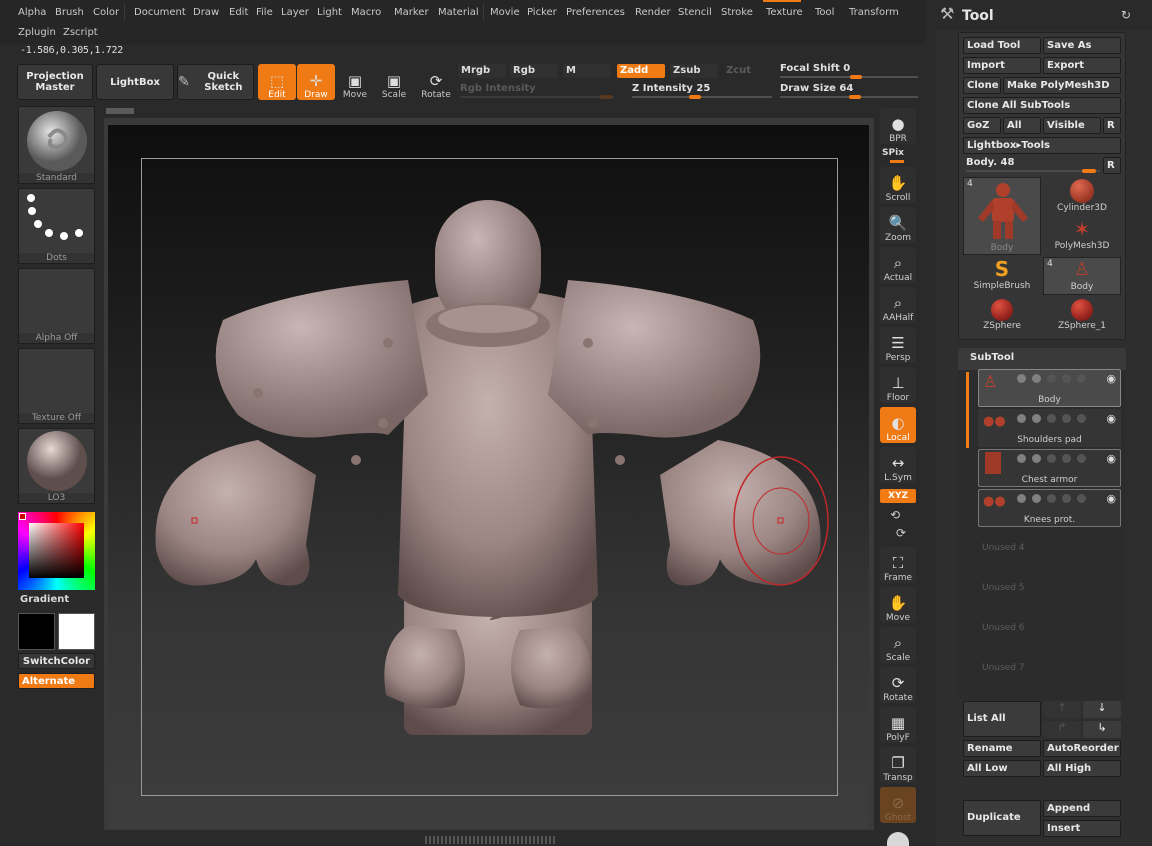 The image size is (1152, 846). Describe the element at coordinates (1082, 45) in the screenshot. I see `save-as-button: Save As` at that location.